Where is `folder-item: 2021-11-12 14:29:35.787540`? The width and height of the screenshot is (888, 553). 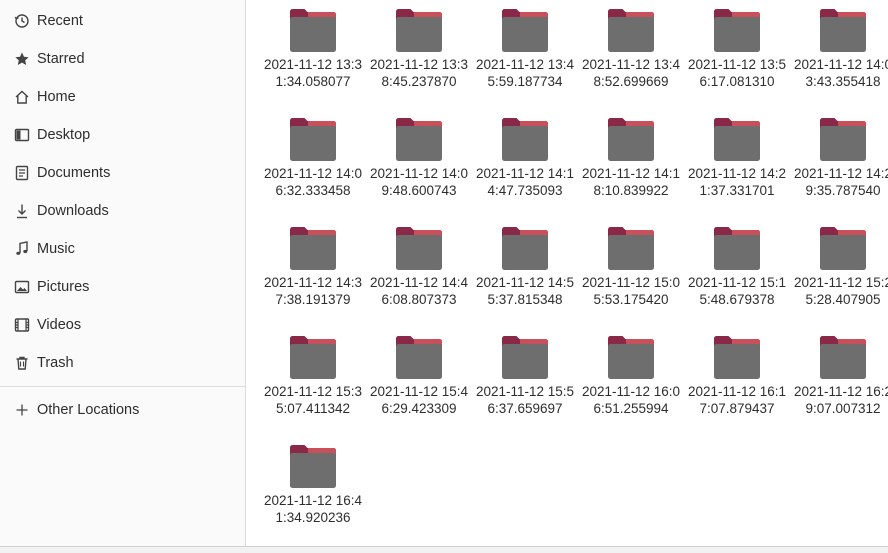 folder-item: 2021-11-12 14:29:35.787540 is located at coordinates (839, 167).